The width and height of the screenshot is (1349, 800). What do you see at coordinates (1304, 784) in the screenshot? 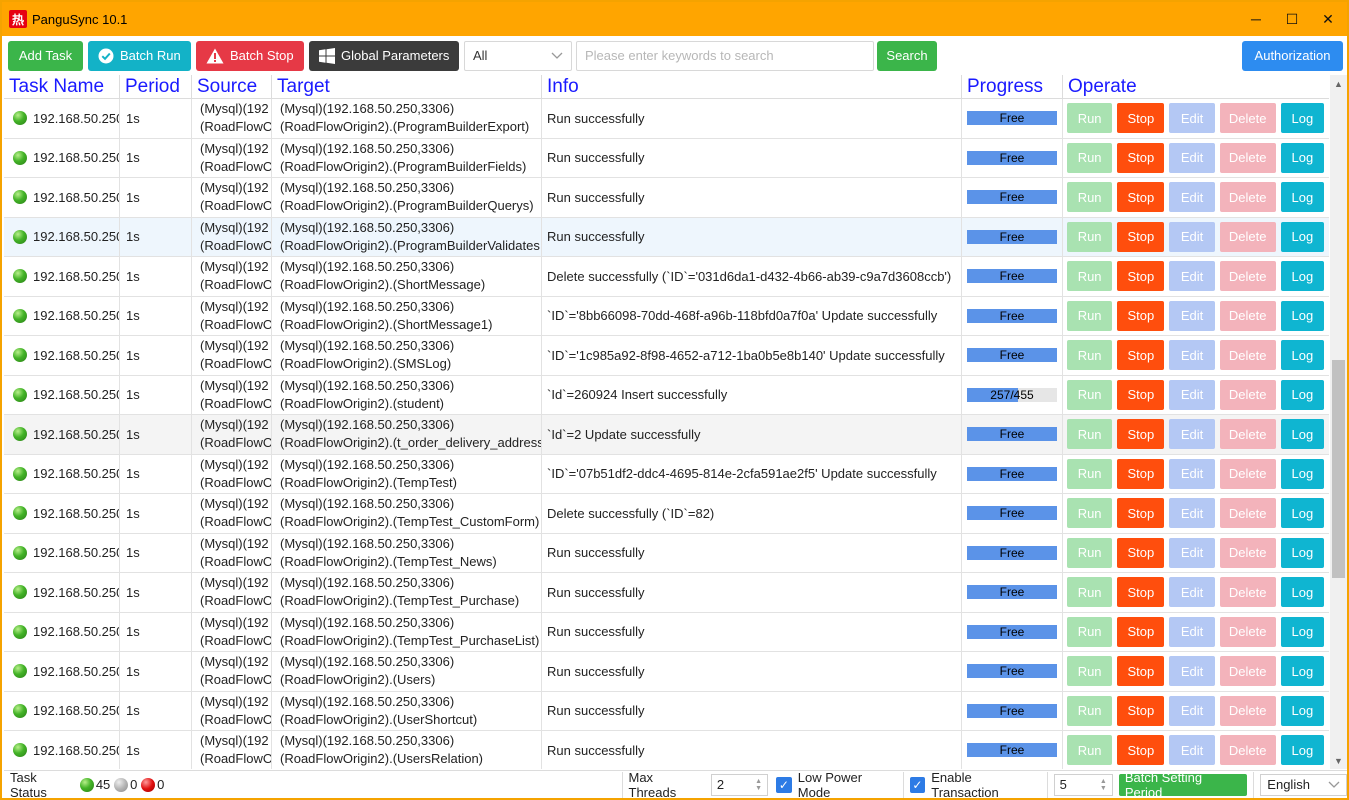
I see `language-select: English` at bounding box center [1304, 784].